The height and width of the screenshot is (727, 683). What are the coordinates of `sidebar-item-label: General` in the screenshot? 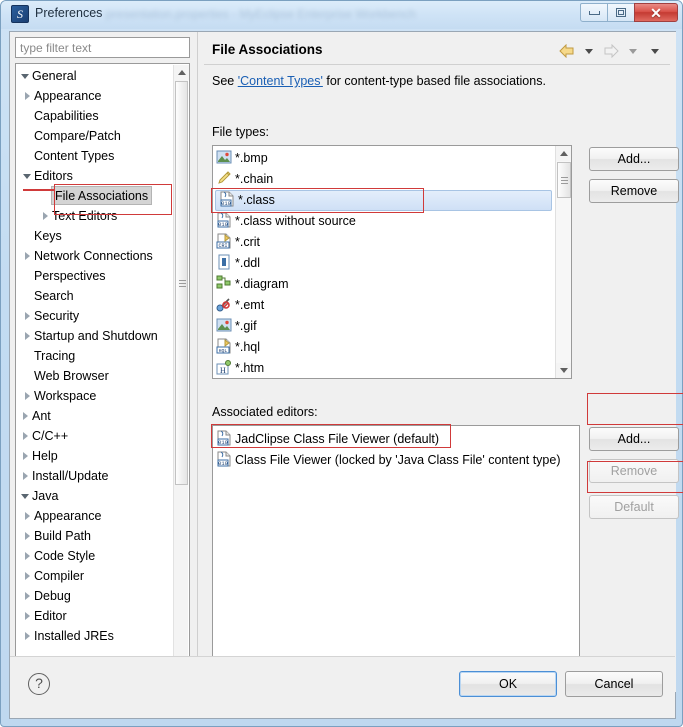 It's located at (54, 76).